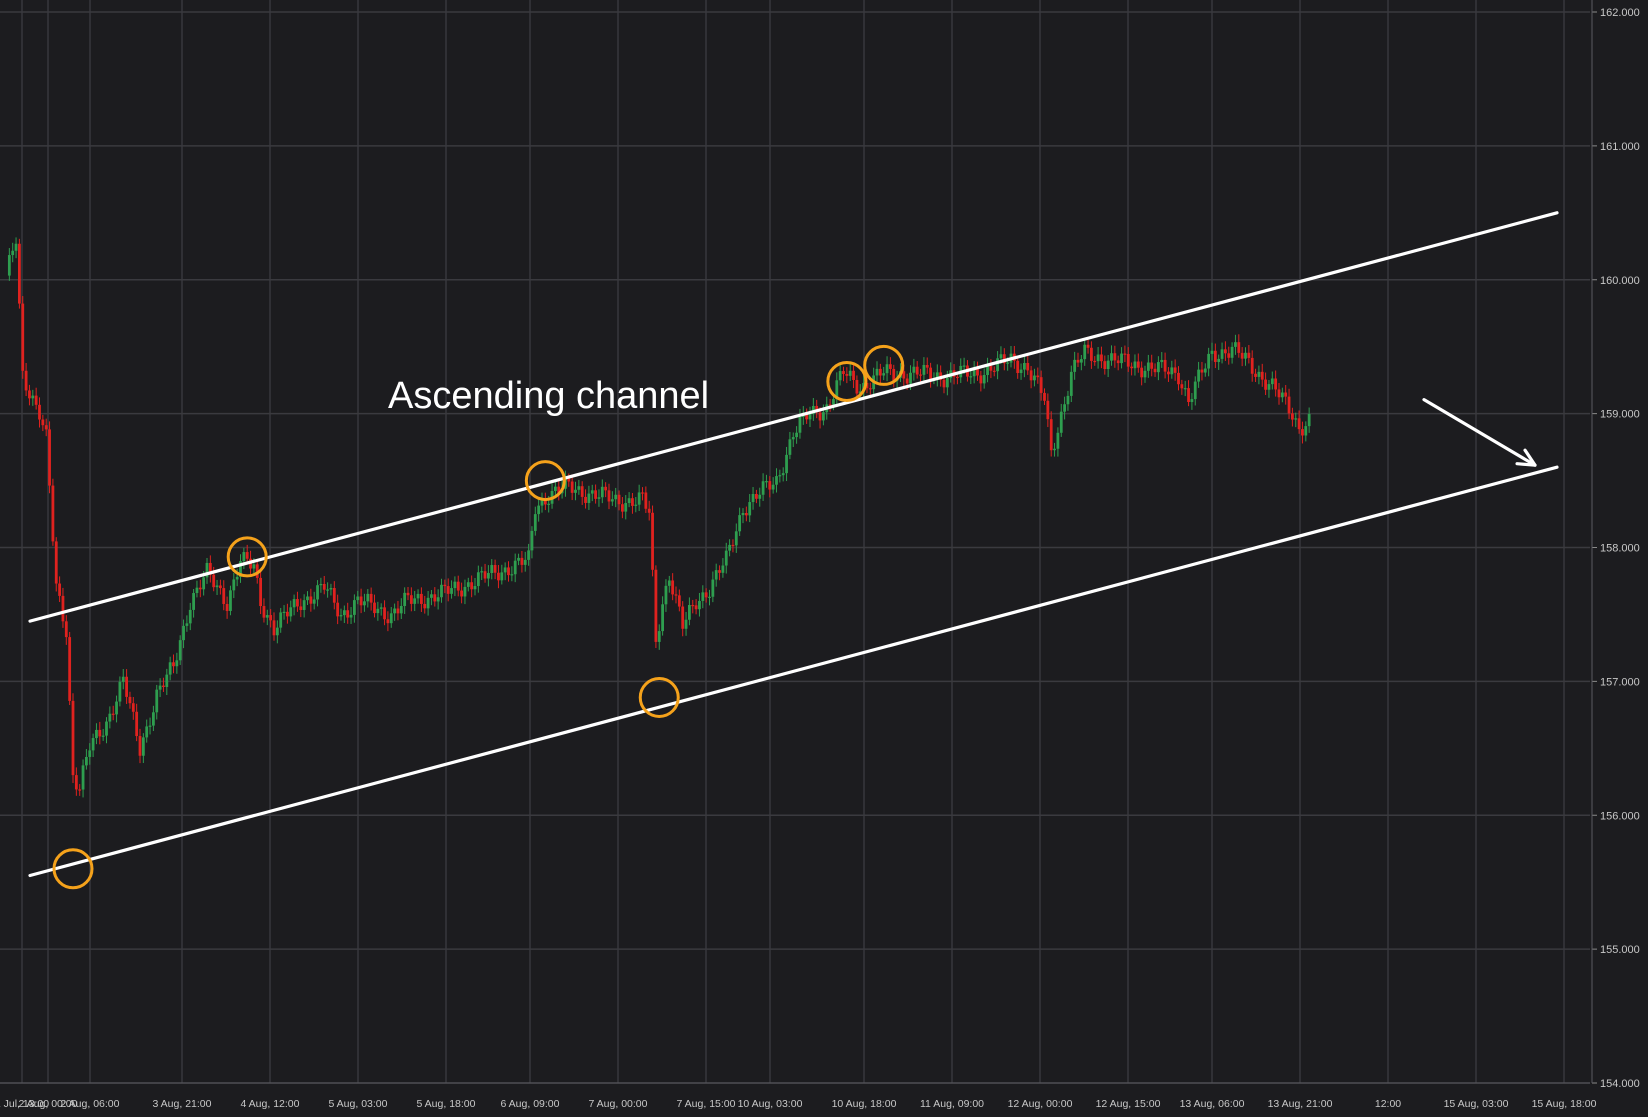  I want to click on y-tick-label: 159.000, so click(1620, 415).